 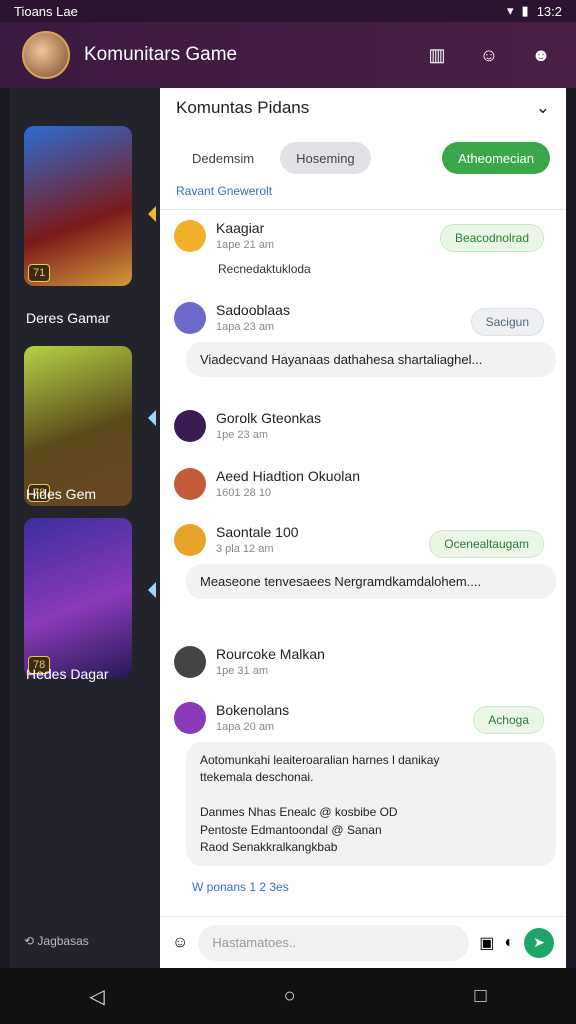 What do you see at coordinates (363, 191) in the screenshot?
I see `chat-subtitle: Ravant Gnewerolt` at bounding box center [363, 191].